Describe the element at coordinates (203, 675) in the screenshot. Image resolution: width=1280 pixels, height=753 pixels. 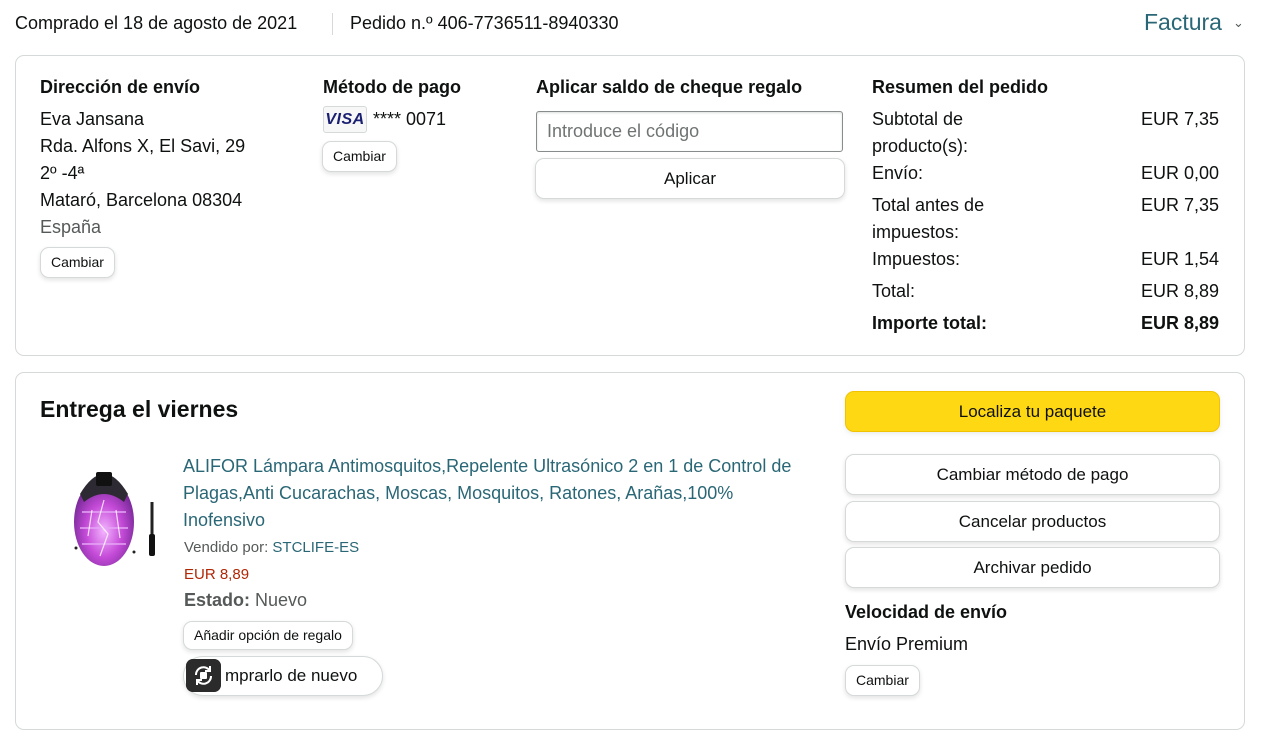
I see `reload-icon` at that location.